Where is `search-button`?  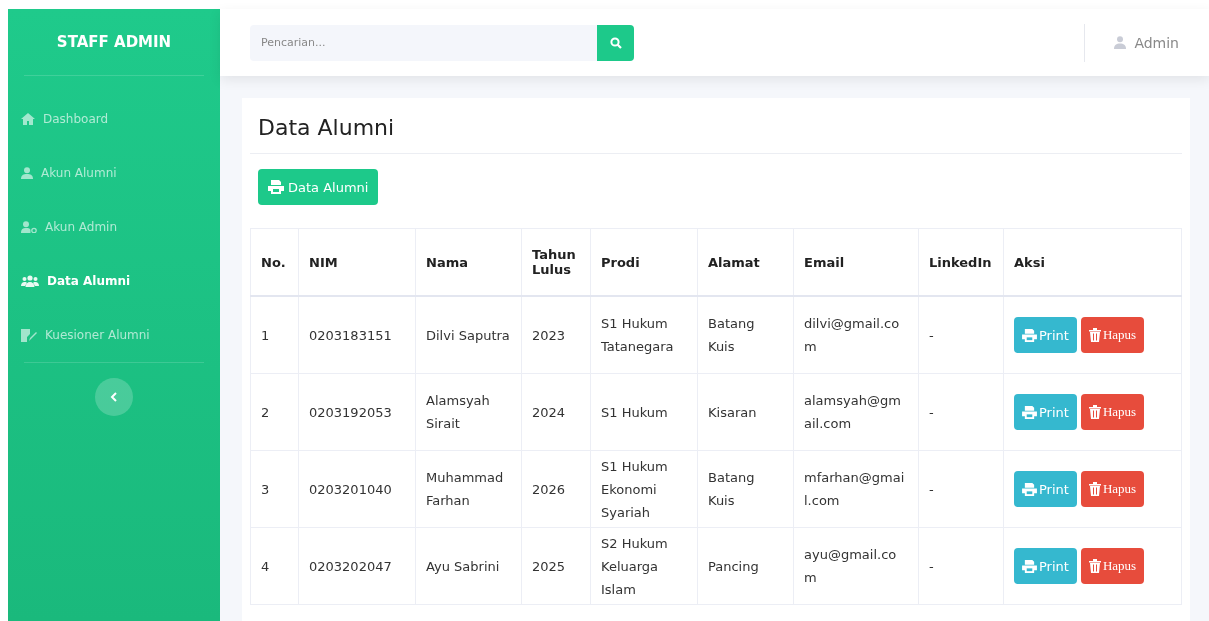 search-button is located at coordinates (615, 42).